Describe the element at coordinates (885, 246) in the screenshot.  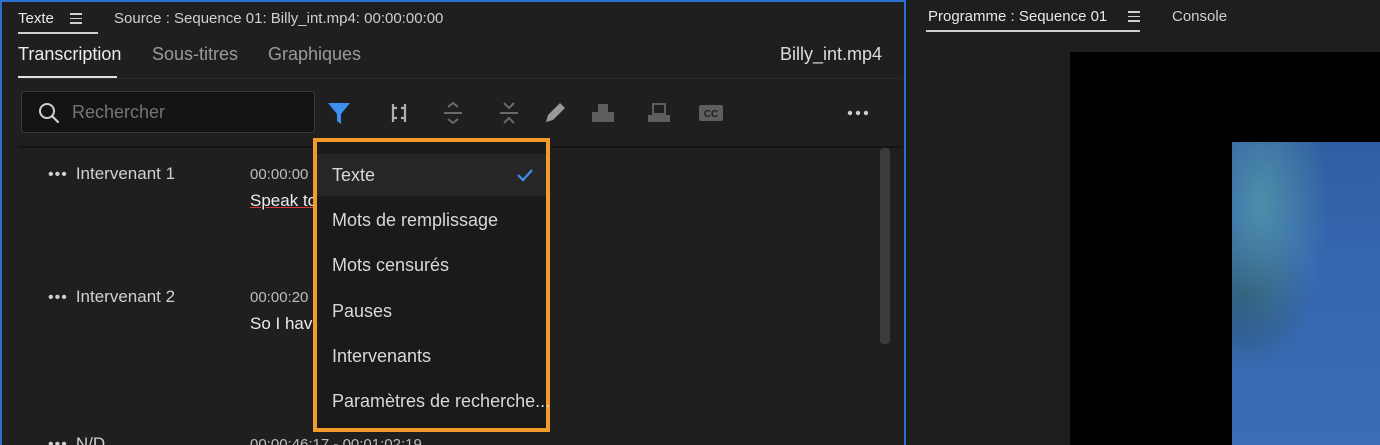
I see `scrollbar` at that location.